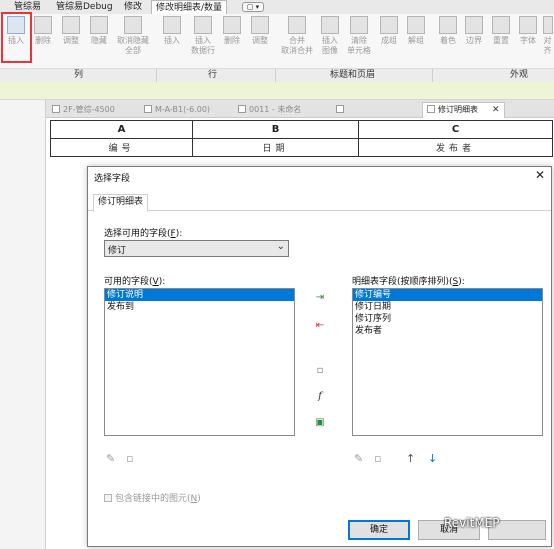 This screenshot has width=554, height=549. I want to click on list-item: 修订编号, so click(447, 295).